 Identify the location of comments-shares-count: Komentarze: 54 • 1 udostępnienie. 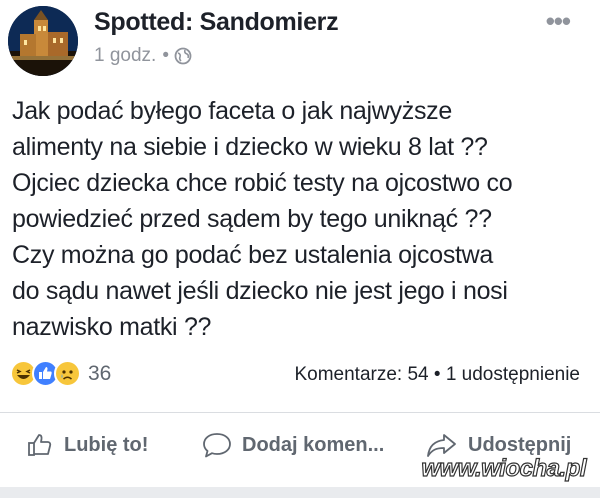
(437, 375).